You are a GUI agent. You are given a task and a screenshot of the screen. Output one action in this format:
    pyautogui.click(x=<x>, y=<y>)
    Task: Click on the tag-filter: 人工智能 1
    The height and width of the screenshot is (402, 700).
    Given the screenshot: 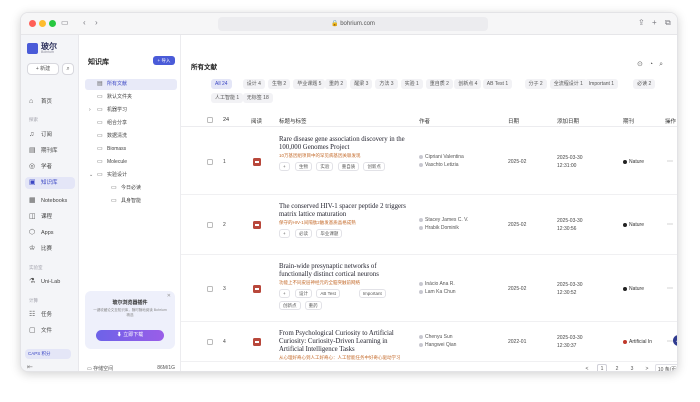 What is the action you would take?
    pyautogui.click(x=227, y=98)
    